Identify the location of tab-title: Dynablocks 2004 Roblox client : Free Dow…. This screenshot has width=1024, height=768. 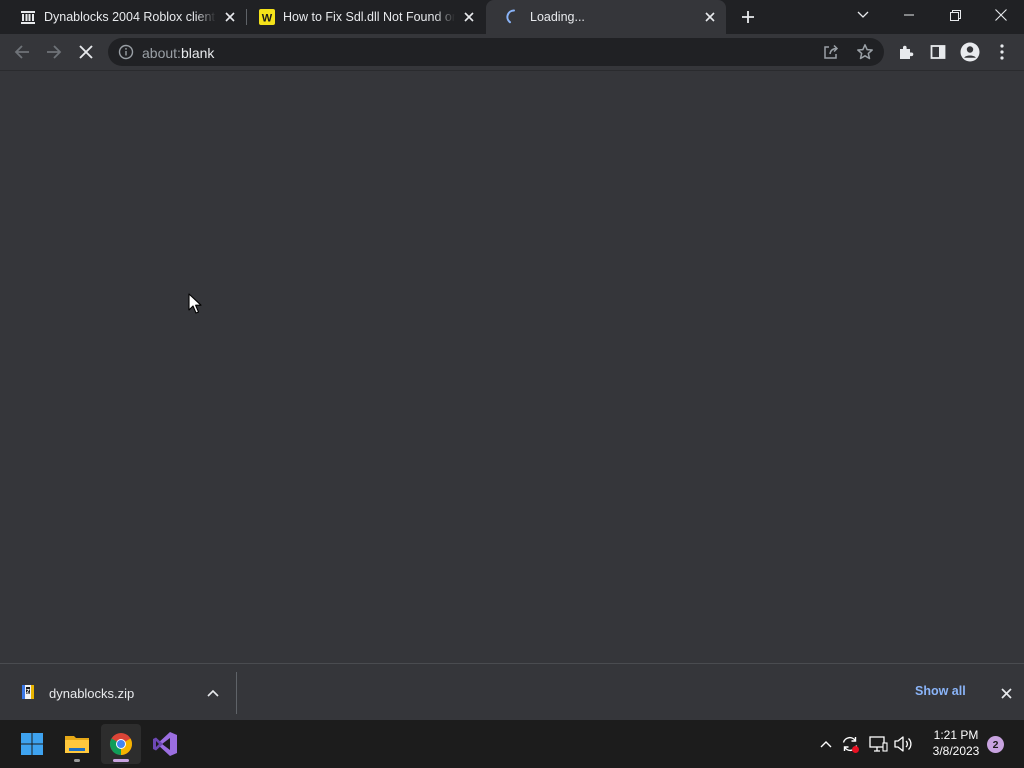
(130, 17).